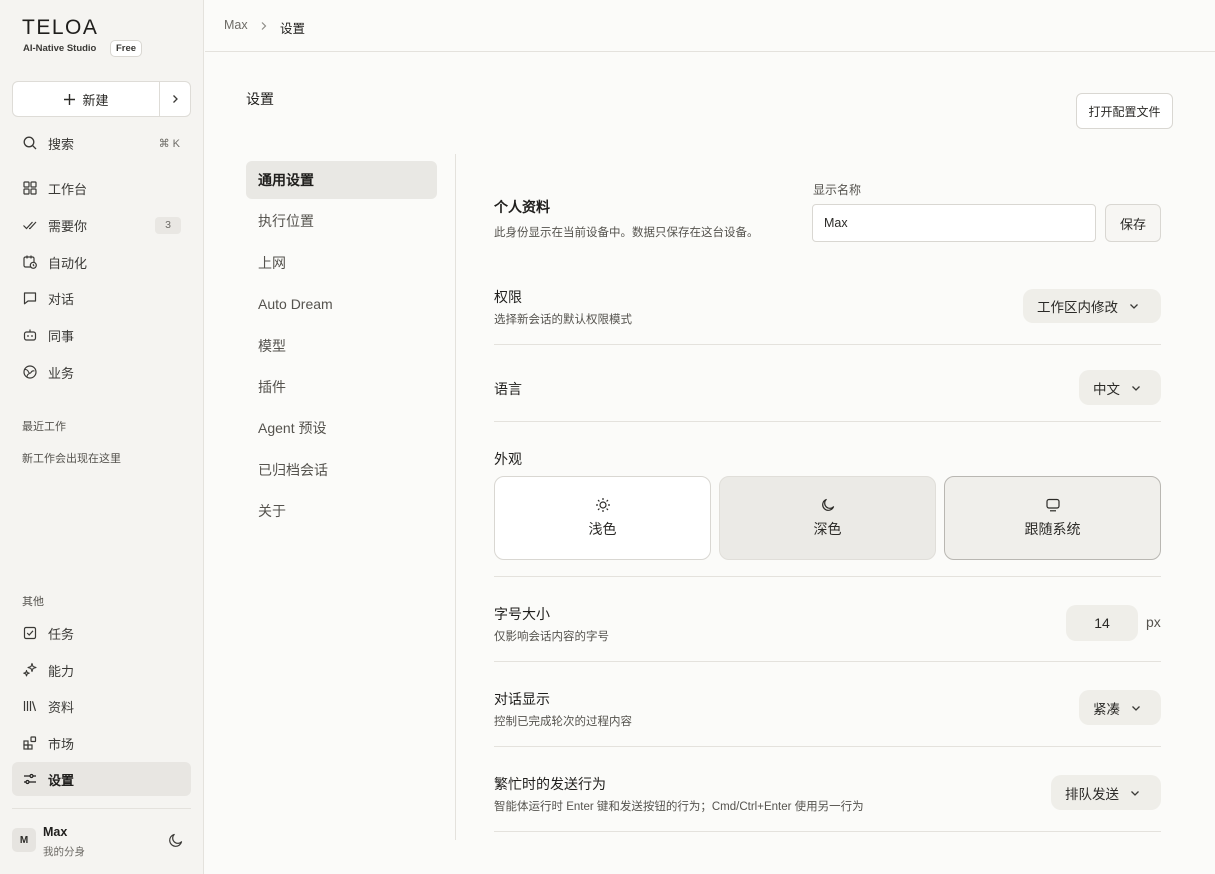 The width and height of the screenshot is (1215, 874). Describe the element at coordinates (101, 335) in the screenshot. I see `sidebar-item-colleagues: 同事` at that location.